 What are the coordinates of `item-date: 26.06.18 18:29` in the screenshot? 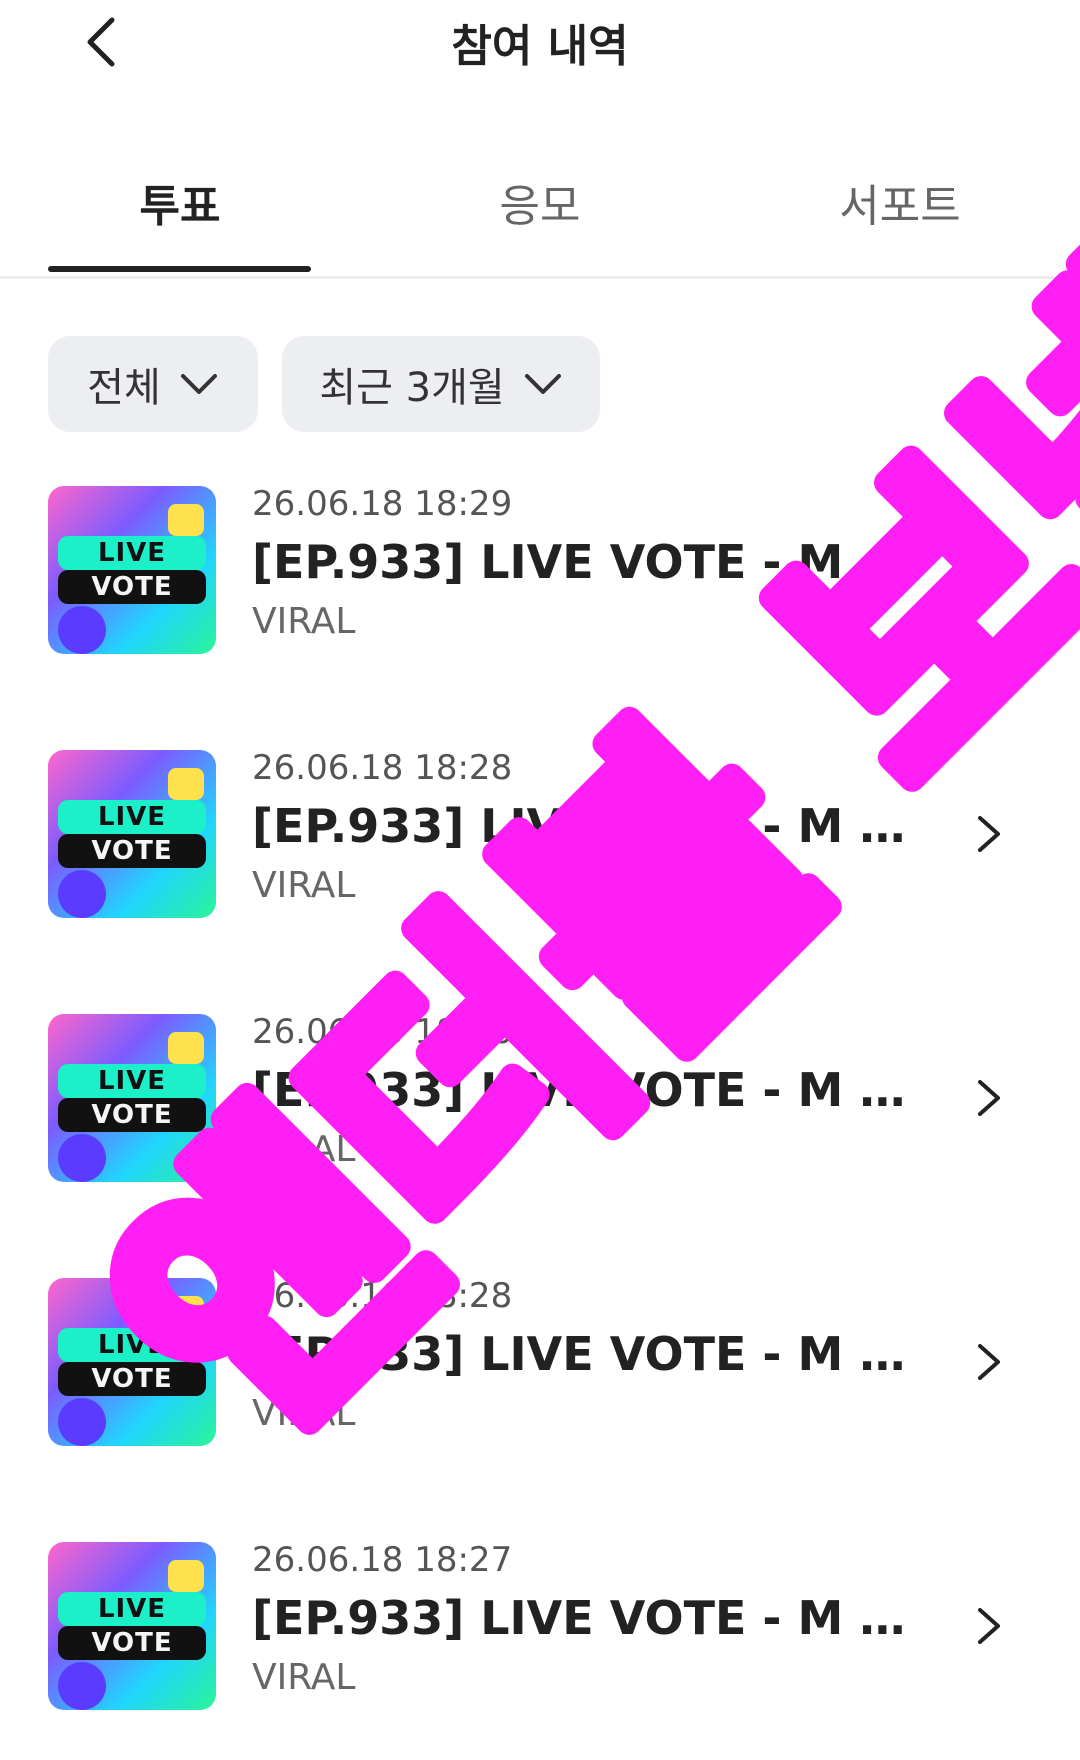 It's located at (382, 504).